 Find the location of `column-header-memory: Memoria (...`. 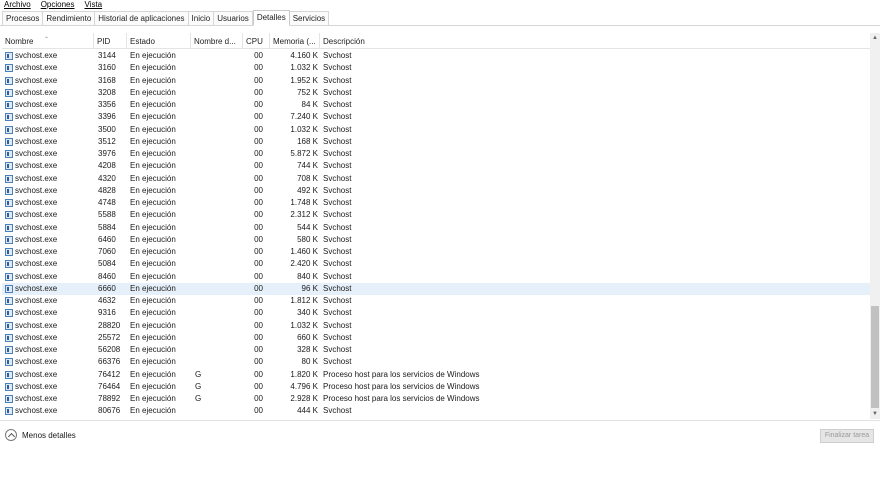

column-header-memory: Memoria (... is located at coordinates (295, 41).